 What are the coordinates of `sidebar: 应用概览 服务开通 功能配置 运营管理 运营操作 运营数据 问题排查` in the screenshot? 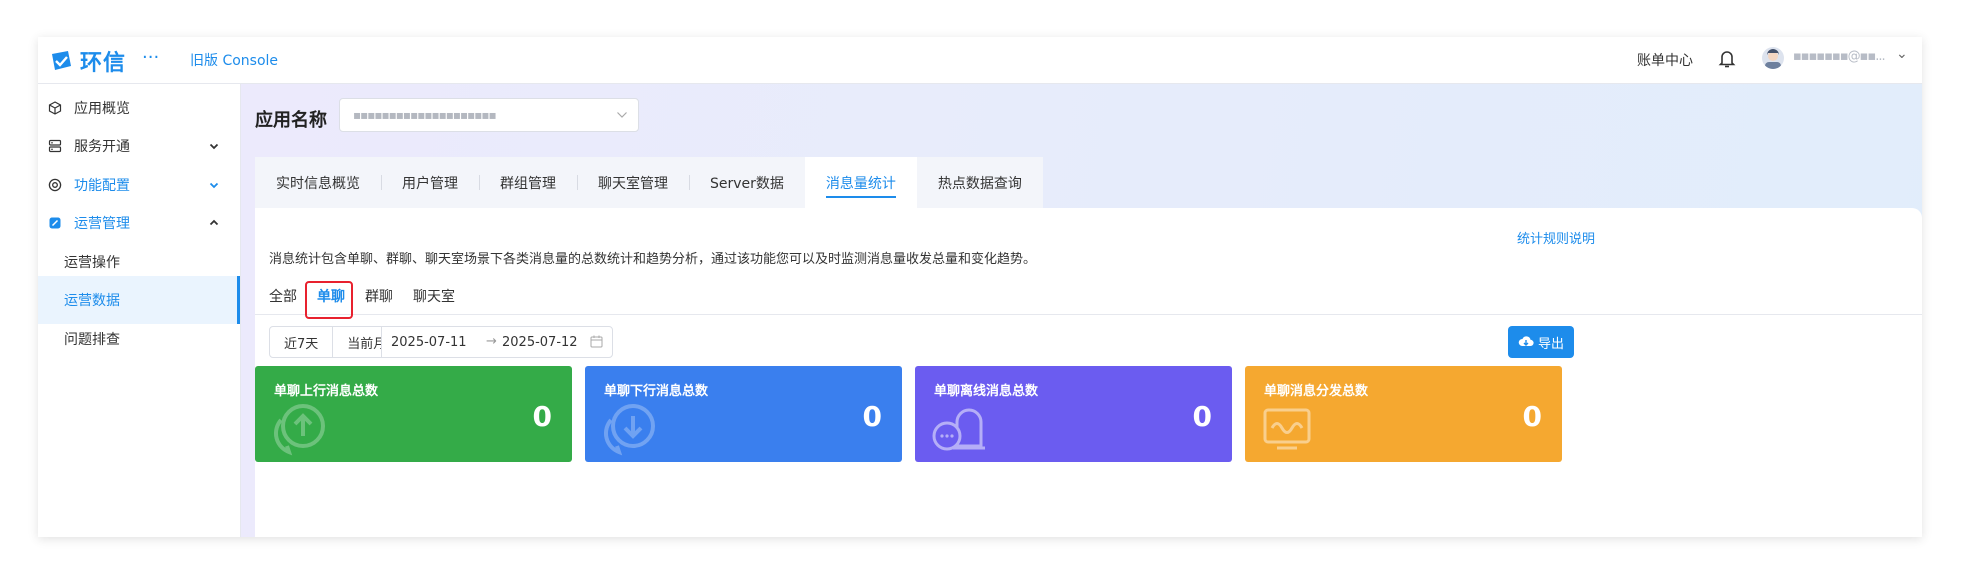 It's located at (139, 310).